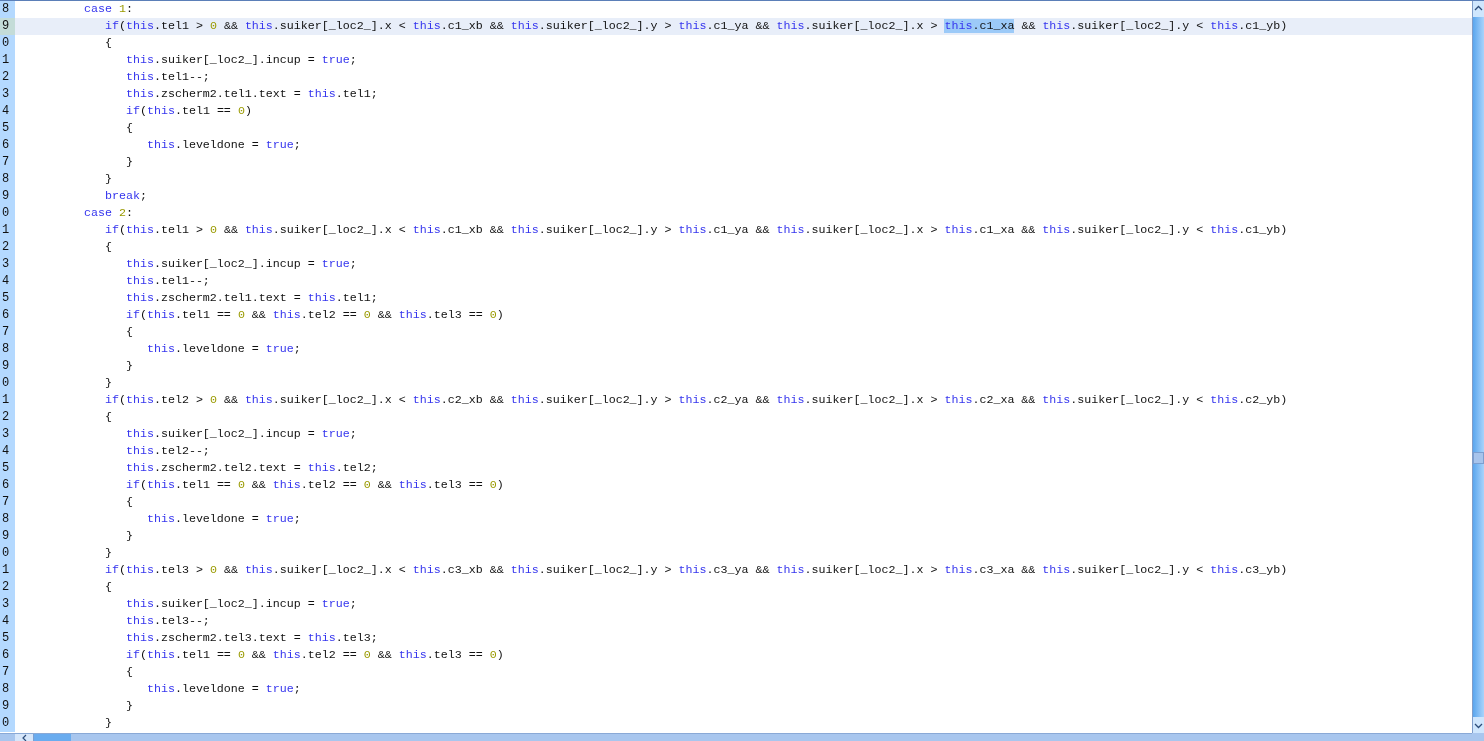 Image resolution: width=1484 pixels, height=741 pixels. I want to click on code-line: if(this.tel2 > 0 && this.suiker[_loc2_].x < this.c2_xb && this.suiker[_loc2_].y > this.c2_ya && this.suiker[_loc2_].x > this.c2_xa && this.suiker[_loc2_].y < this.c2_yb), so click(695, 400).